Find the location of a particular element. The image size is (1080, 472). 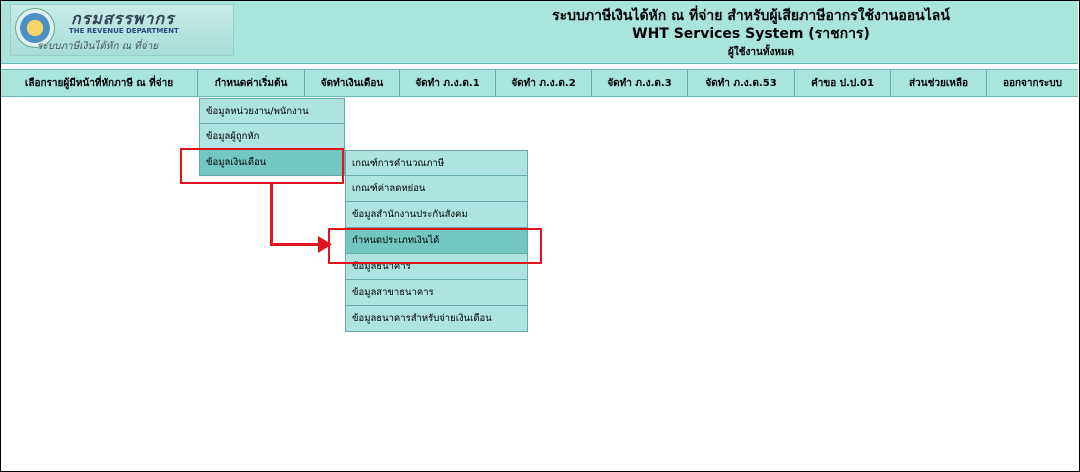

salary-submenu-bank-branch: ข้อมูลสาขาธนาคาร is located at coordinates (436, 293).